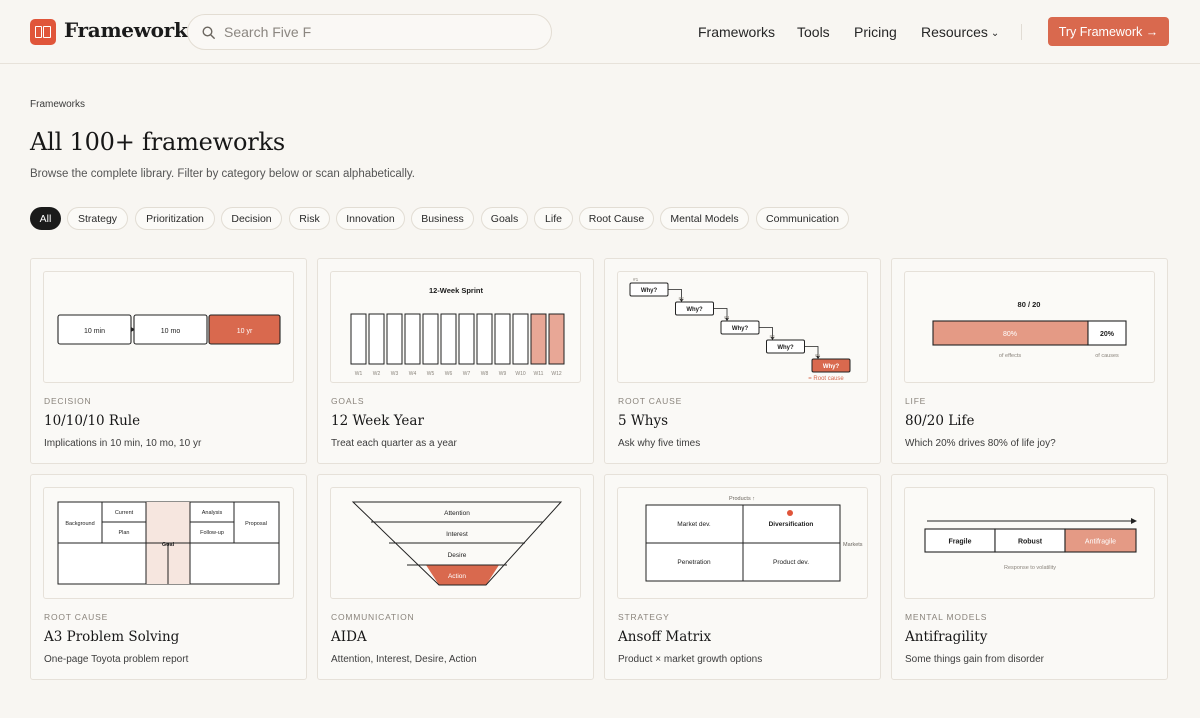 This screenshot has height=718, width=1200. Describe the element at coordinates (1108, 31) in the screenshot. I see `try-framework-button: Try Framework →` at that location.